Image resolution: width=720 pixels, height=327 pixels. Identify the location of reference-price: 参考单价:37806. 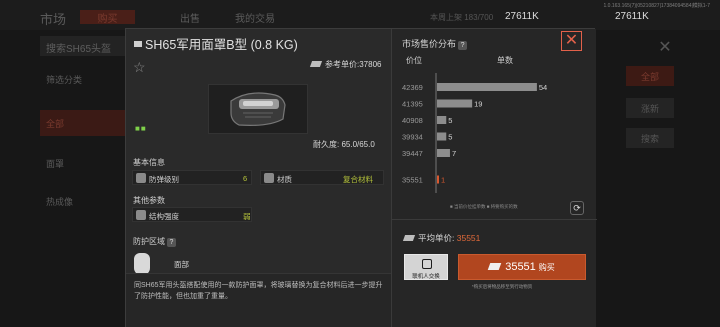
(345, 64).